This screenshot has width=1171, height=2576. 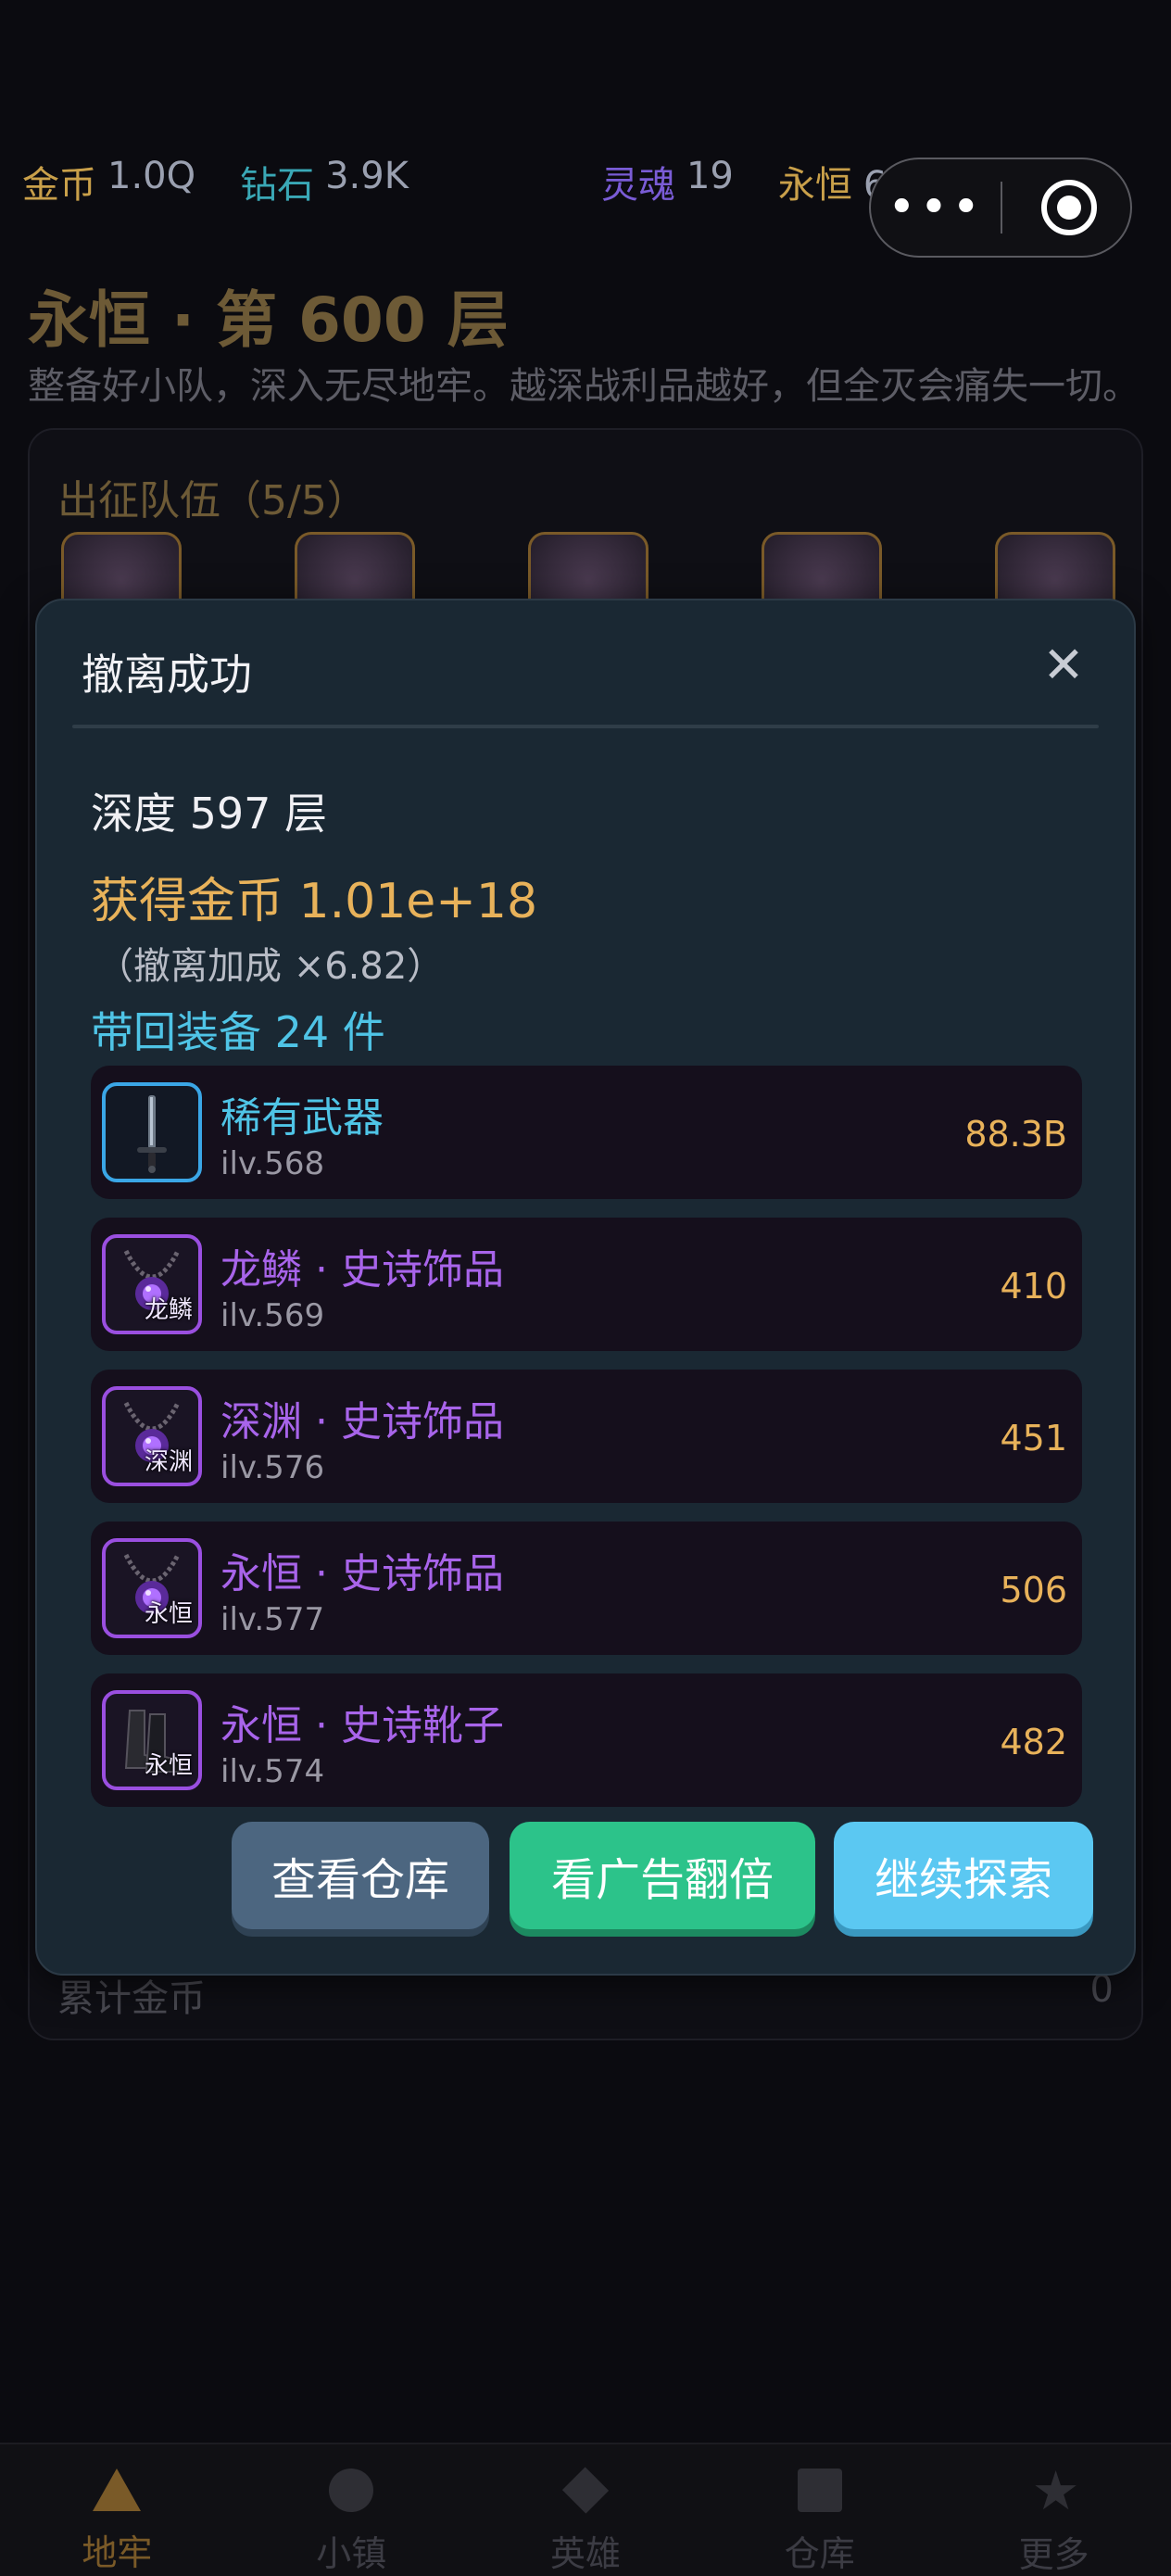 I want to click on depth-text: 深度 597 层, so click(x=210, y=814).